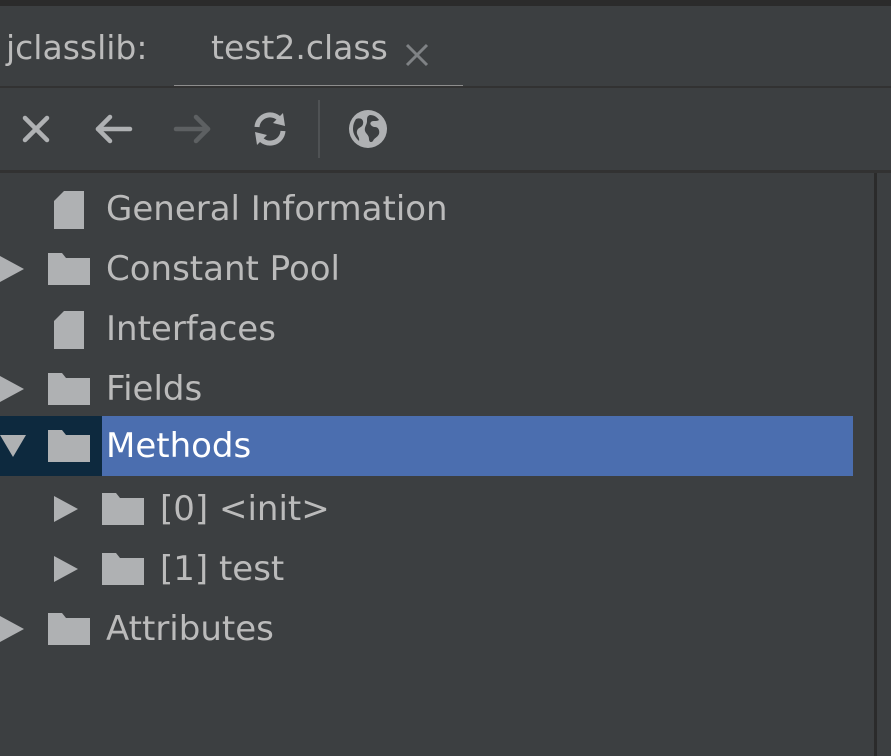  I want to click on tree-item-methods: Methods, so click(426, 446).